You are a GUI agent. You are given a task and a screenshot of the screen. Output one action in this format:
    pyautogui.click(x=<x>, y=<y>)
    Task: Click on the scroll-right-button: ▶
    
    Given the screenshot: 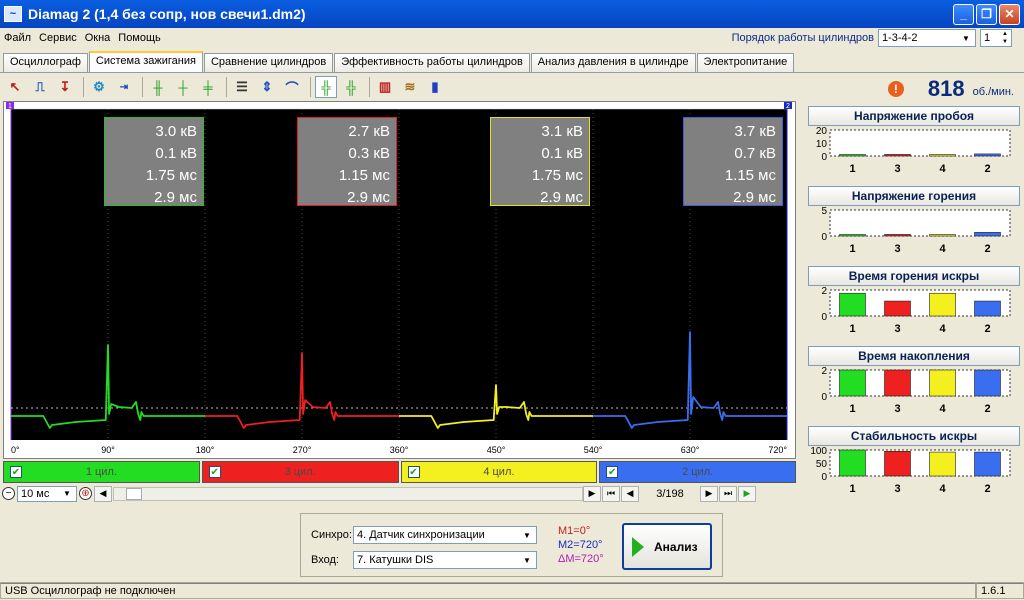 What is the action you would take?
    pyautogui.click(x=592, y=493)
    